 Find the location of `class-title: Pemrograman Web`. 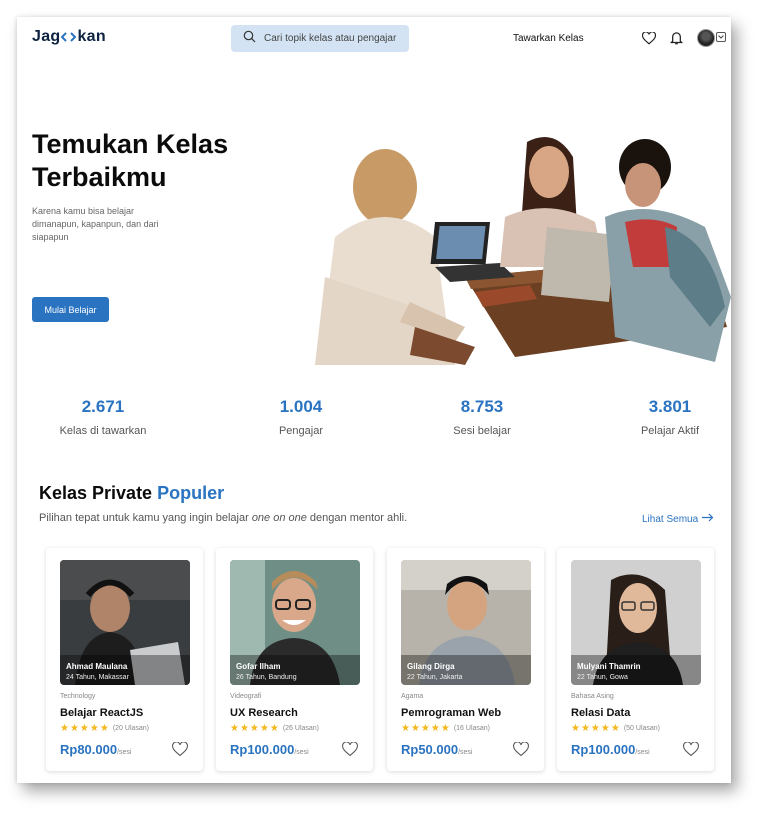

class-title: Pemrograman Web is located at coordinates (451, 713).